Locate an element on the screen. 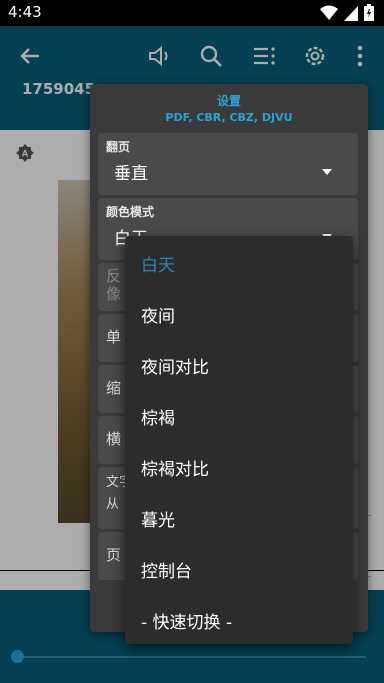  option-twilight: 暮光 is located at coordinates (158, 518).